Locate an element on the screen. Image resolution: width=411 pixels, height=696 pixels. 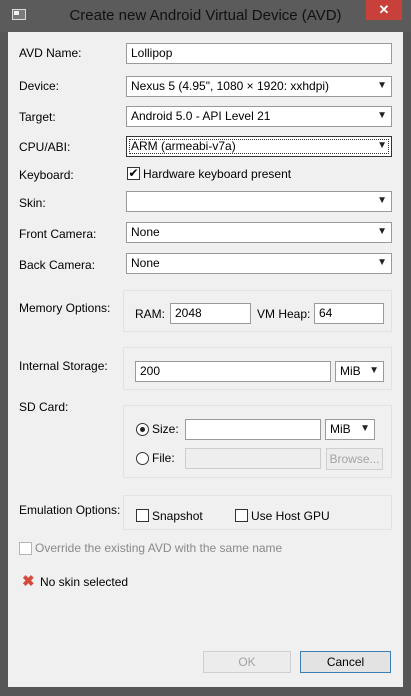
internal-storage-group: 200 MiB ▼ is located at coordinates (257, 368).